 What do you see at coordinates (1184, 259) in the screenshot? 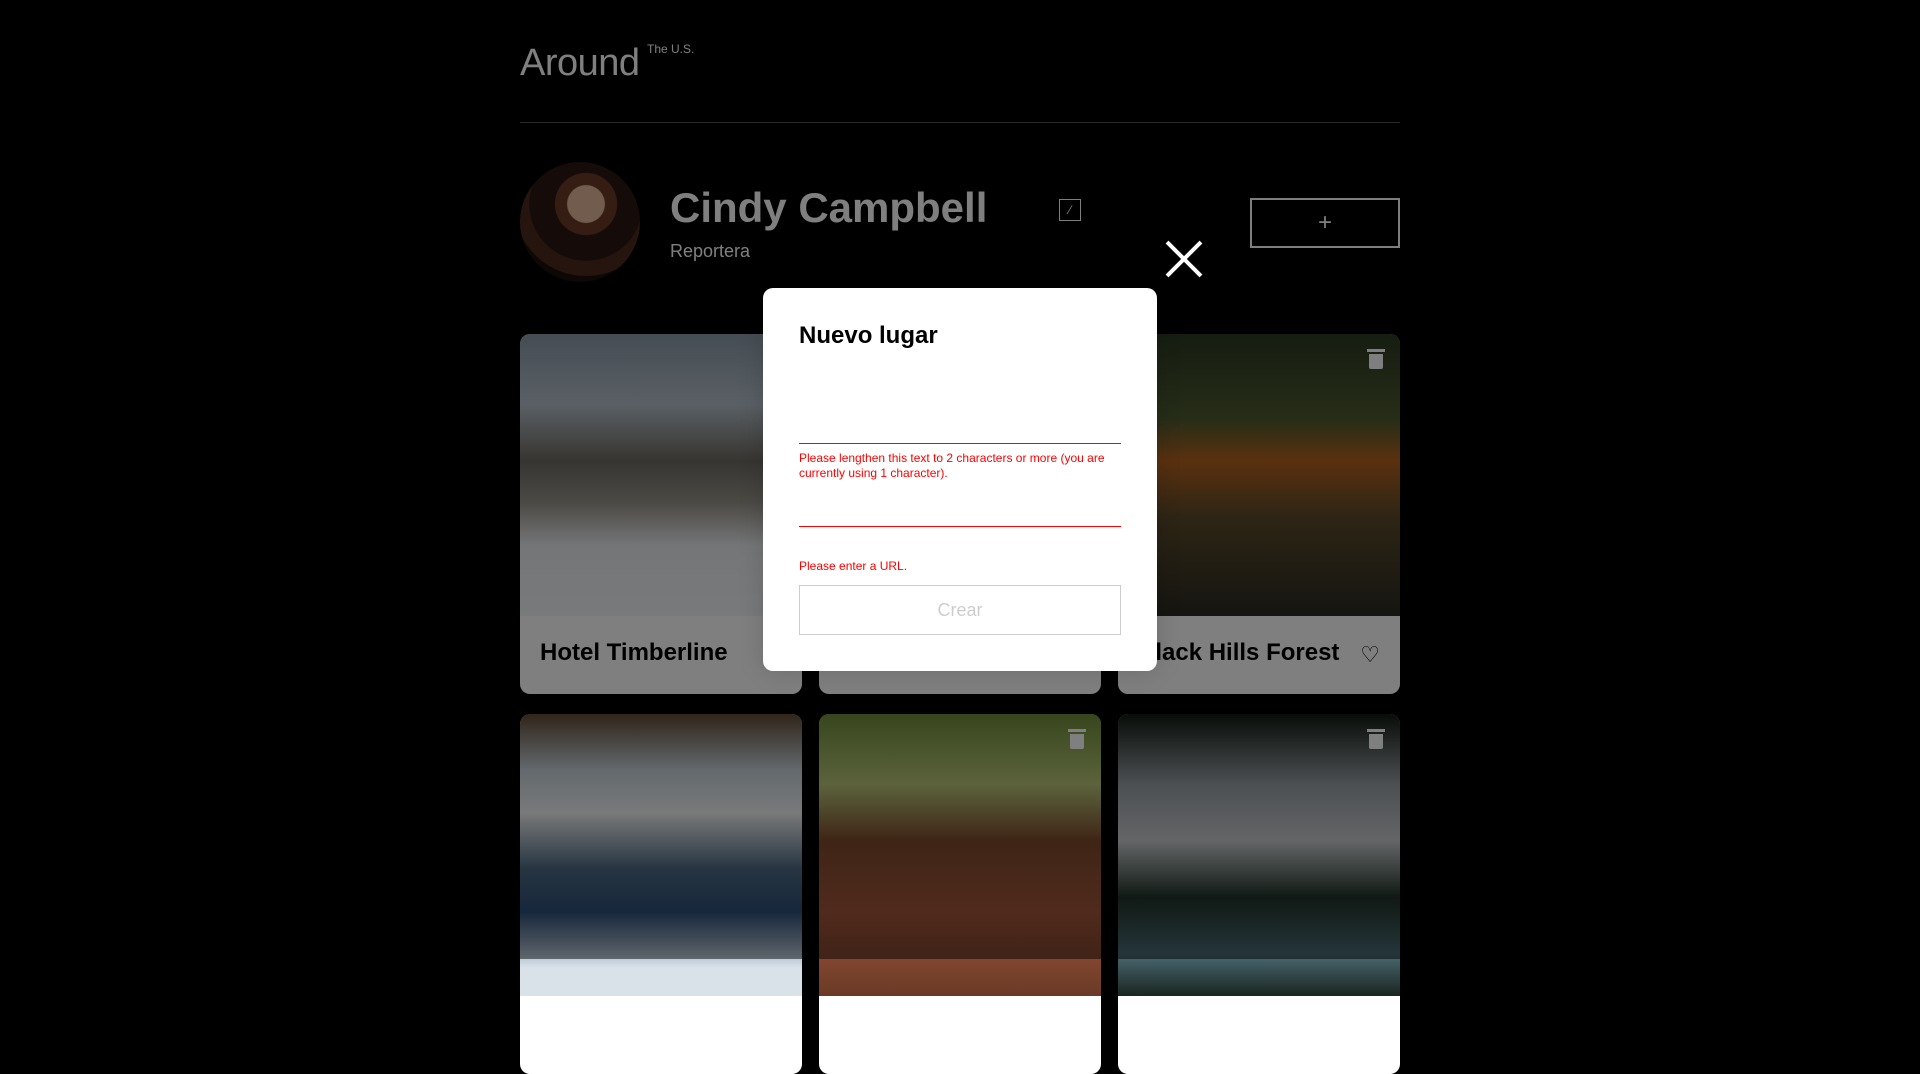
I see `close-icon` at bounding box center [1184, 259].